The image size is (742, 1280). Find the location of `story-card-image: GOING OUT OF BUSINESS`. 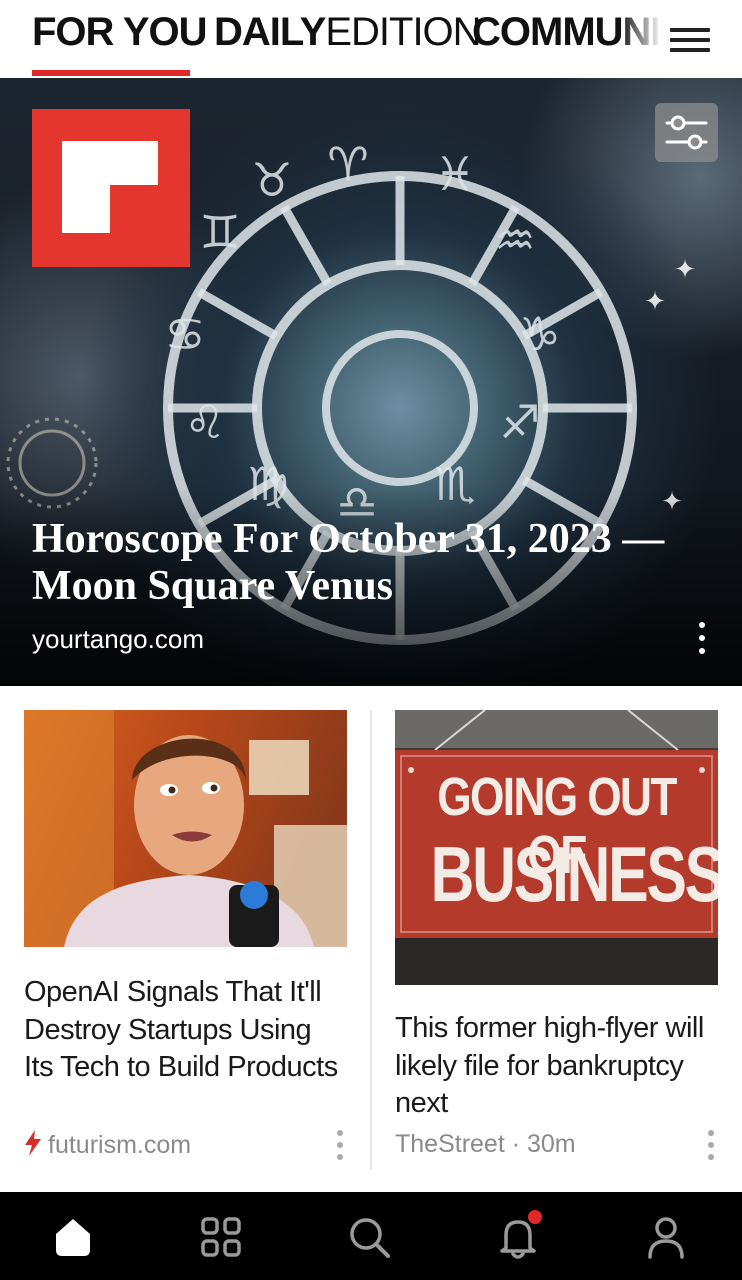

story-card-image: GOING OUT OF BUSINESS is located at coordinates (556, 847).